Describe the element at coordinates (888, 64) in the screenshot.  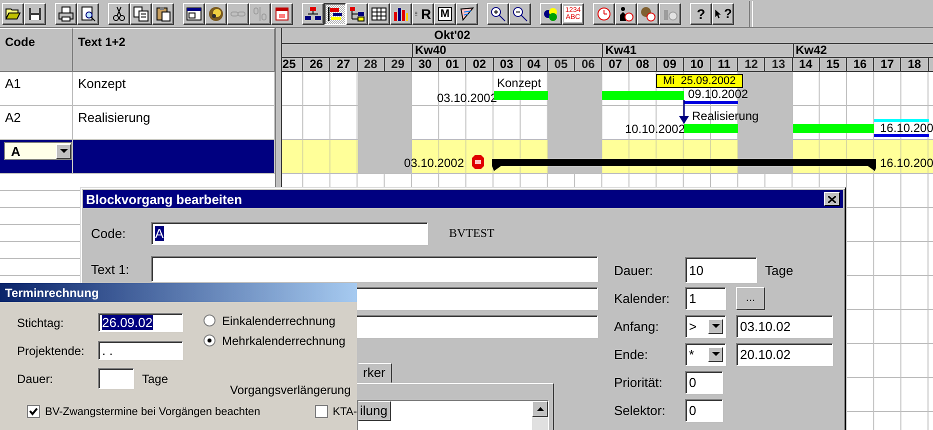
I see `day-header: 17` at that location.